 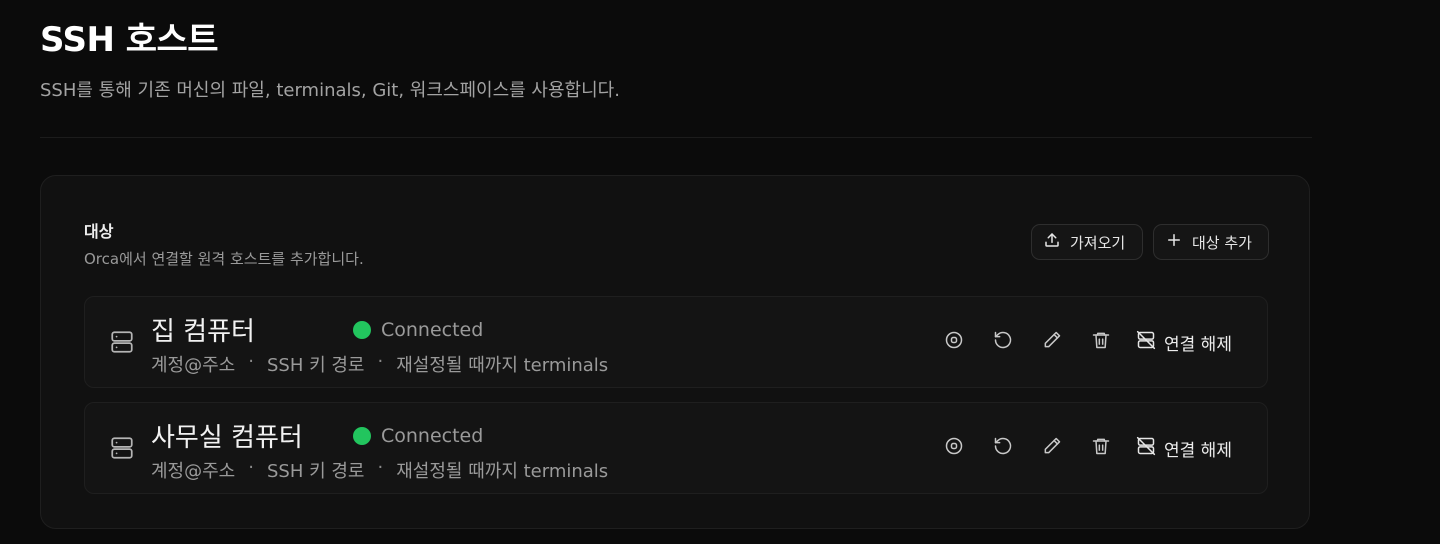 What do you see at coordinates (203, 332) in the screenshot?
I see `host-name: 집 컴퓨터` at bounding box center [203, 332].